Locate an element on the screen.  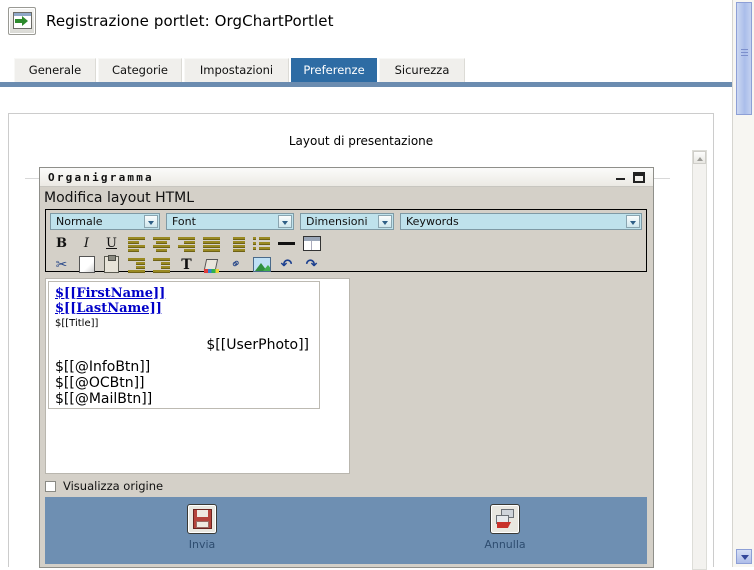
undo-cancel-icon is located at coordinates (505, 519).